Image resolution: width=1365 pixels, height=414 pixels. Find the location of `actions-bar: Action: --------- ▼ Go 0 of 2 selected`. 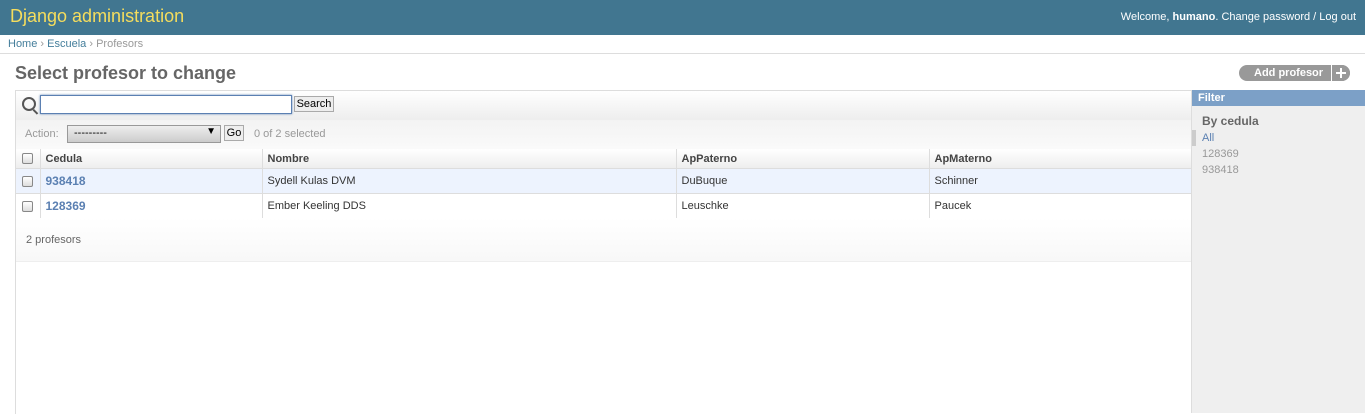

actions-bar: Action: --------- ▼ Go 0 of 2 selected is located at coordinates (604, 135).